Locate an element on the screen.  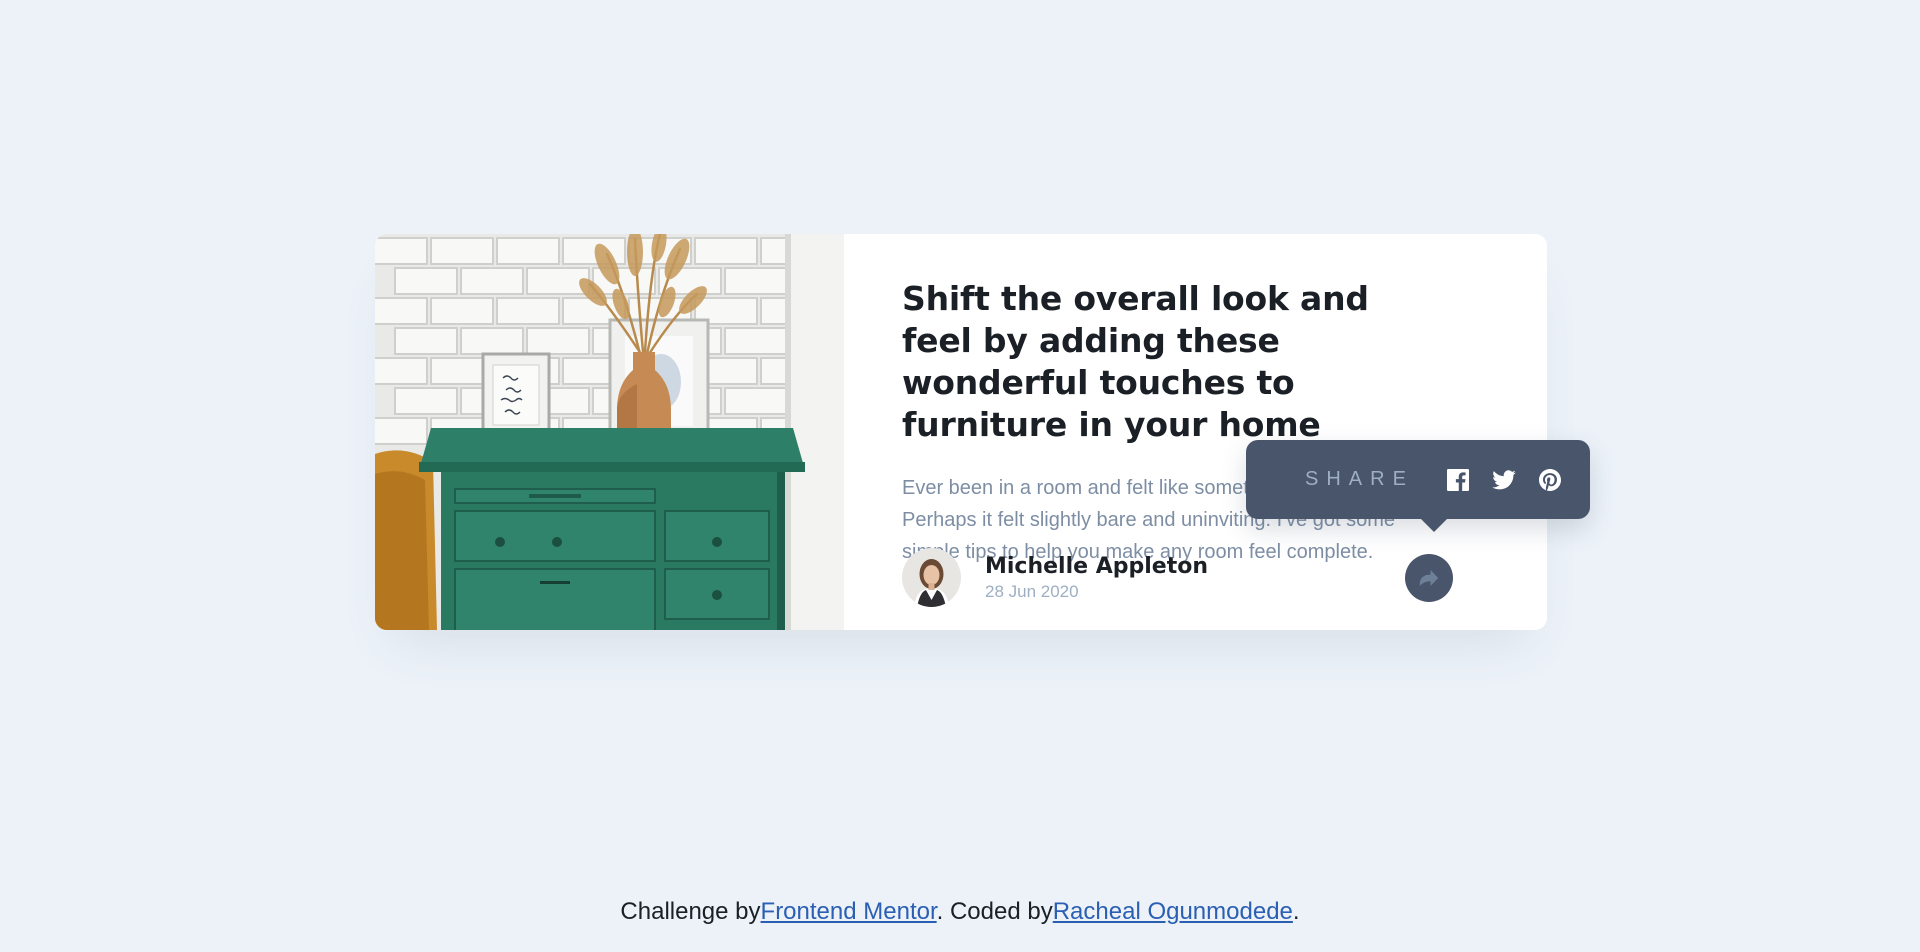
share-button is located at coordinates (1429, 578).